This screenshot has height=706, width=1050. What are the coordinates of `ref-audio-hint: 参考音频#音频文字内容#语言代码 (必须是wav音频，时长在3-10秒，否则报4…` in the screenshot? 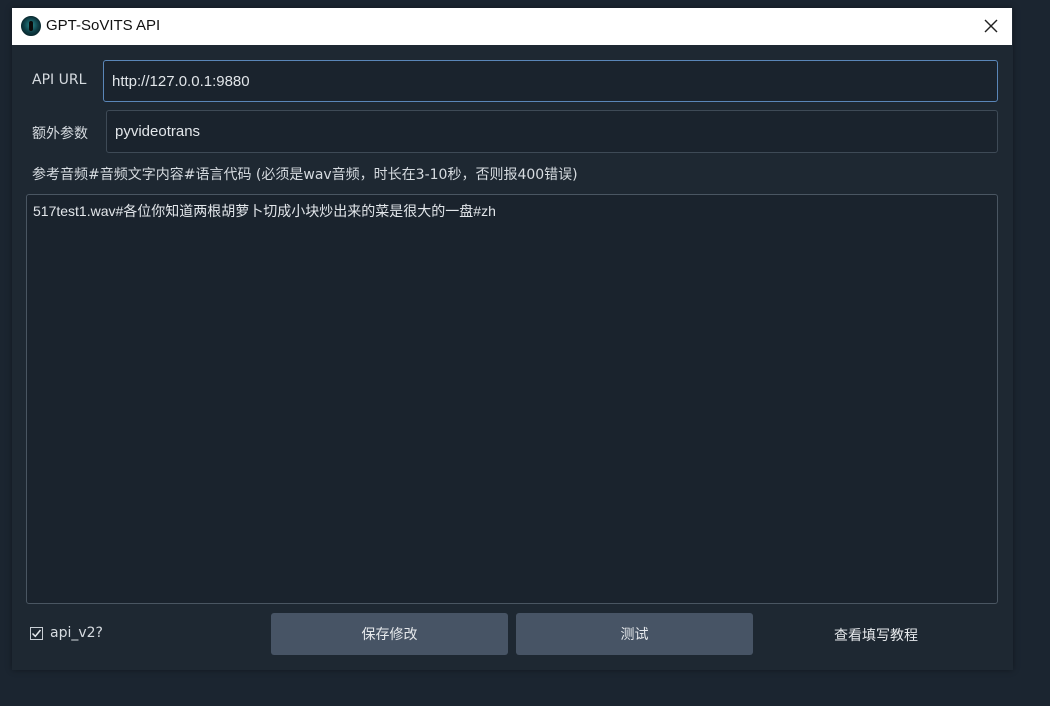 It's located at (305, 175).